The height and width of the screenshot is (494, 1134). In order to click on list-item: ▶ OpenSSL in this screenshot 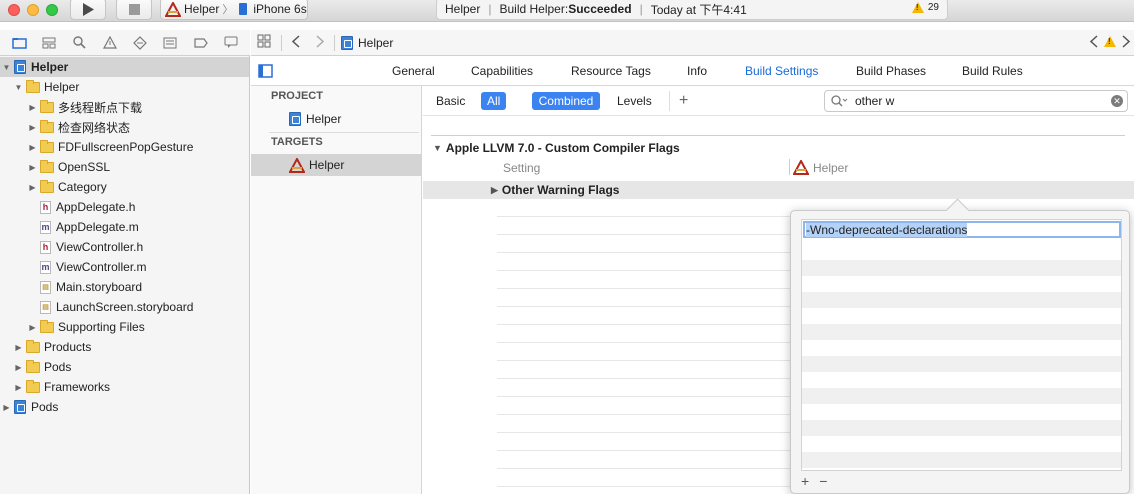, I will do `click(124, 167)`.